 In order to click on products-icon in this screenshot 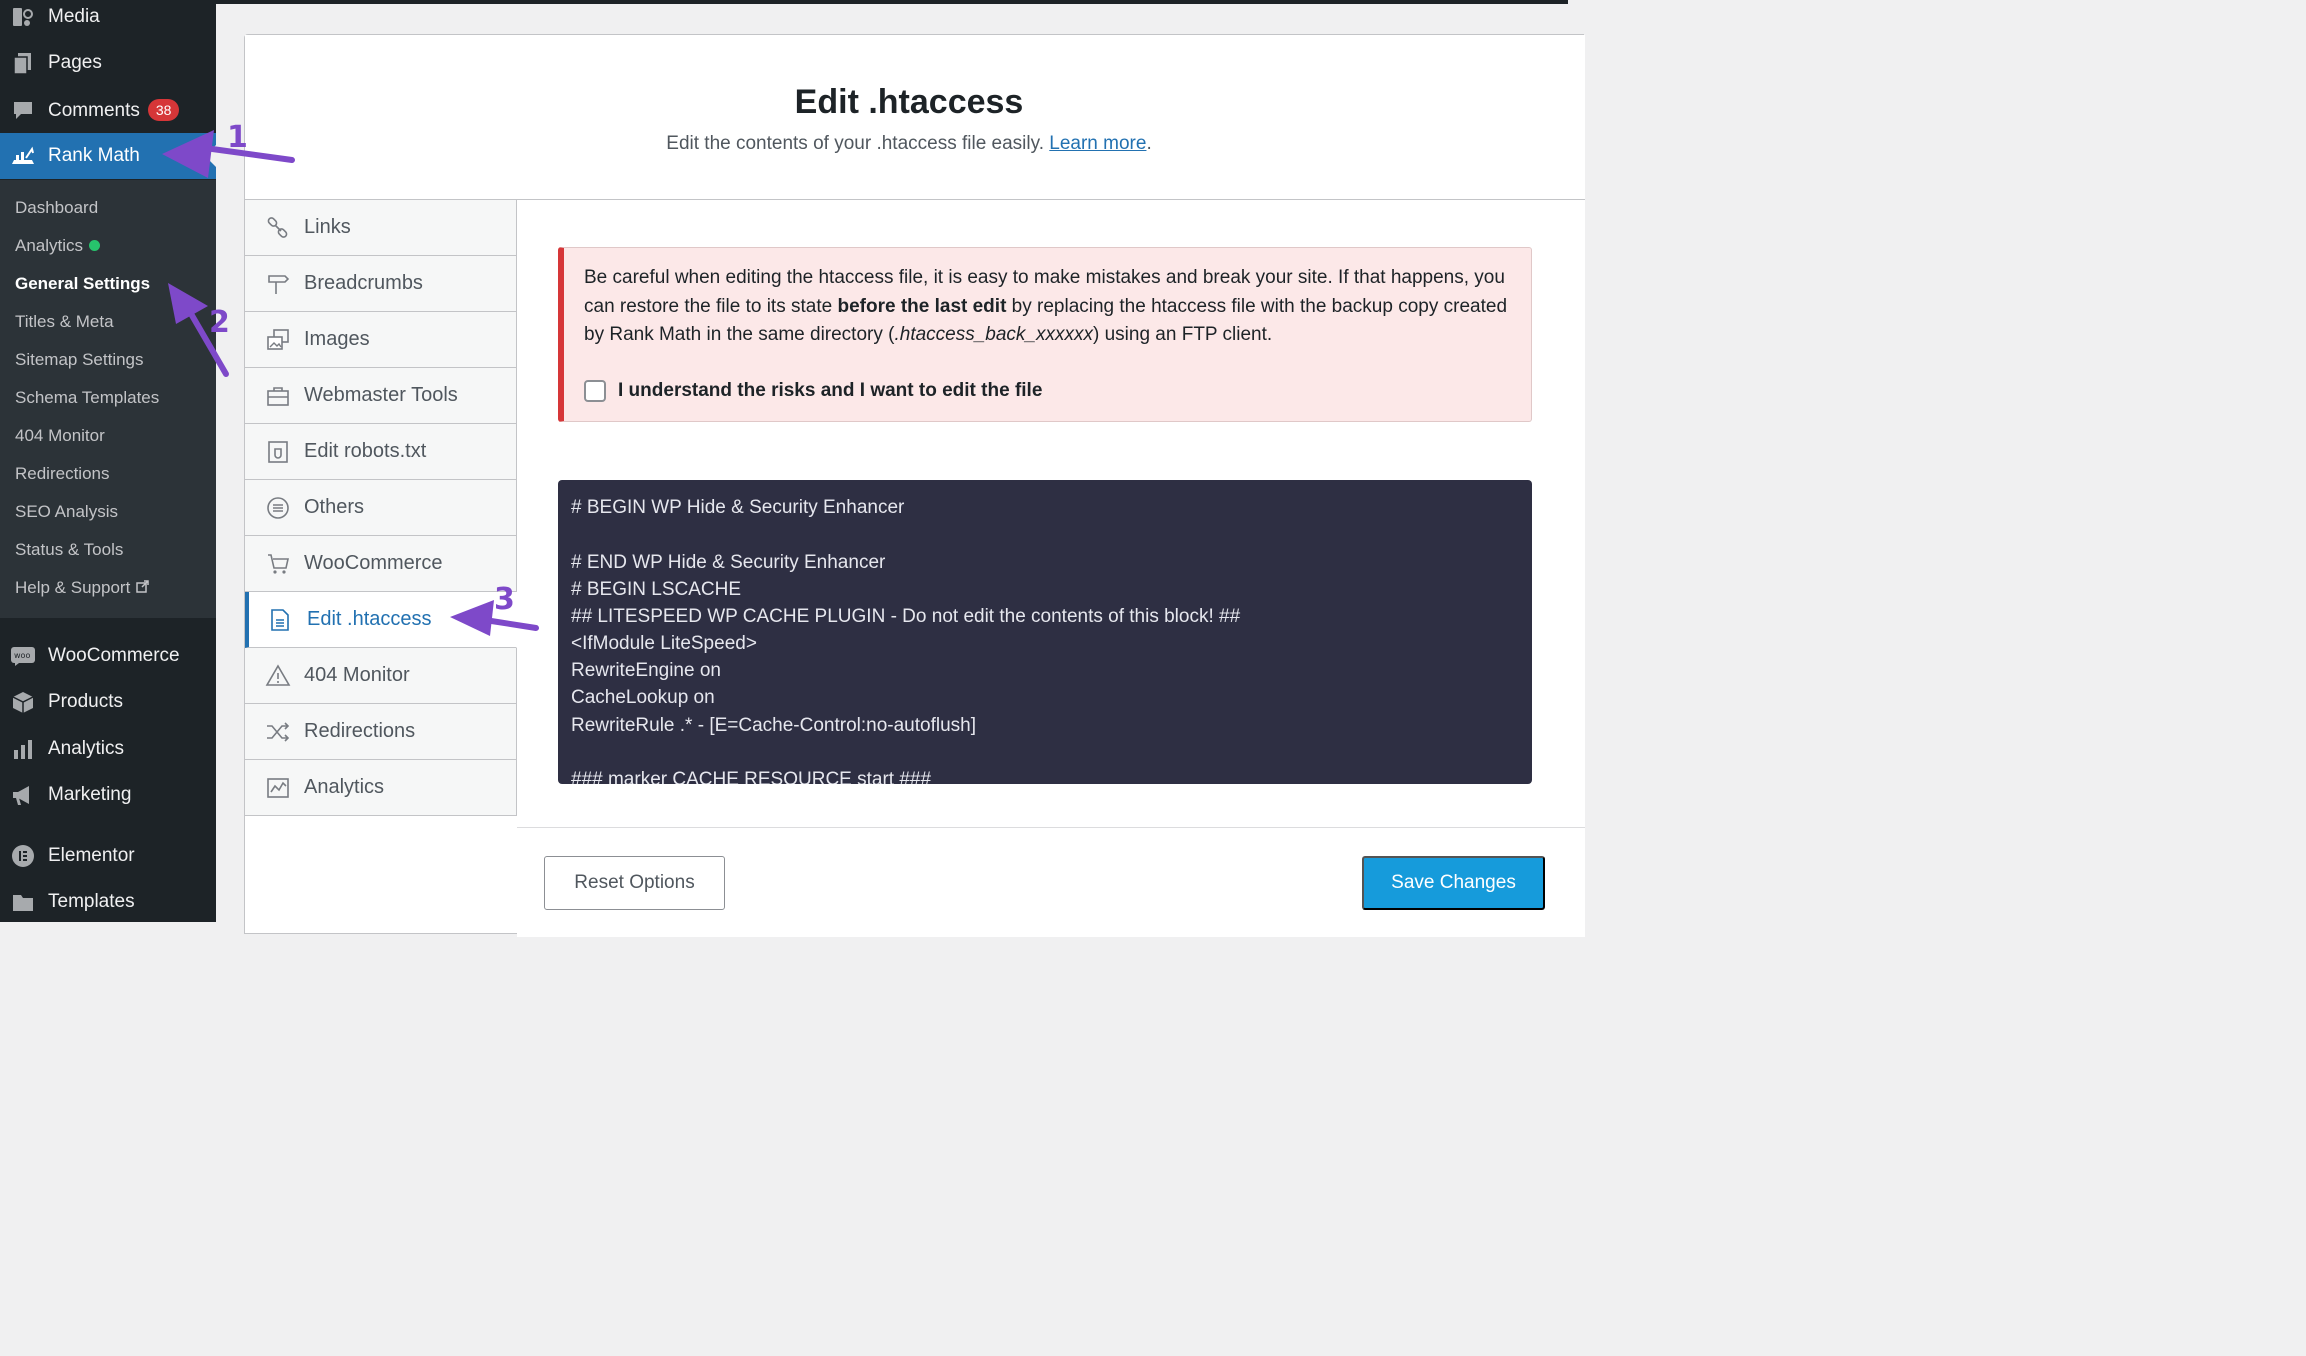, I will do `click(23, 702)`.